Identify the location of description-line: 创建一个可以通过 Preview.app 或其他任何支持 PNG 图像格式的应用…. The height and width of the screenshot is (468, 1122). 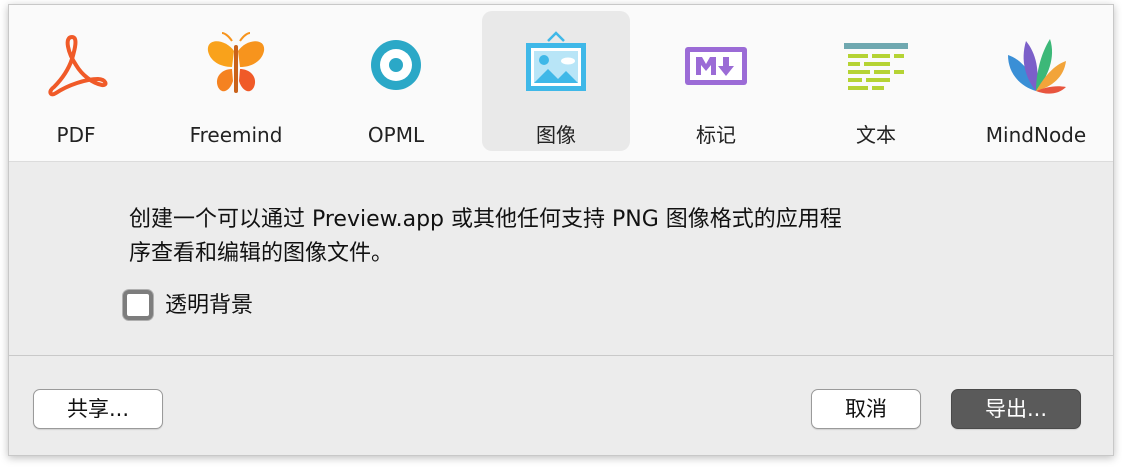
(485, 219).